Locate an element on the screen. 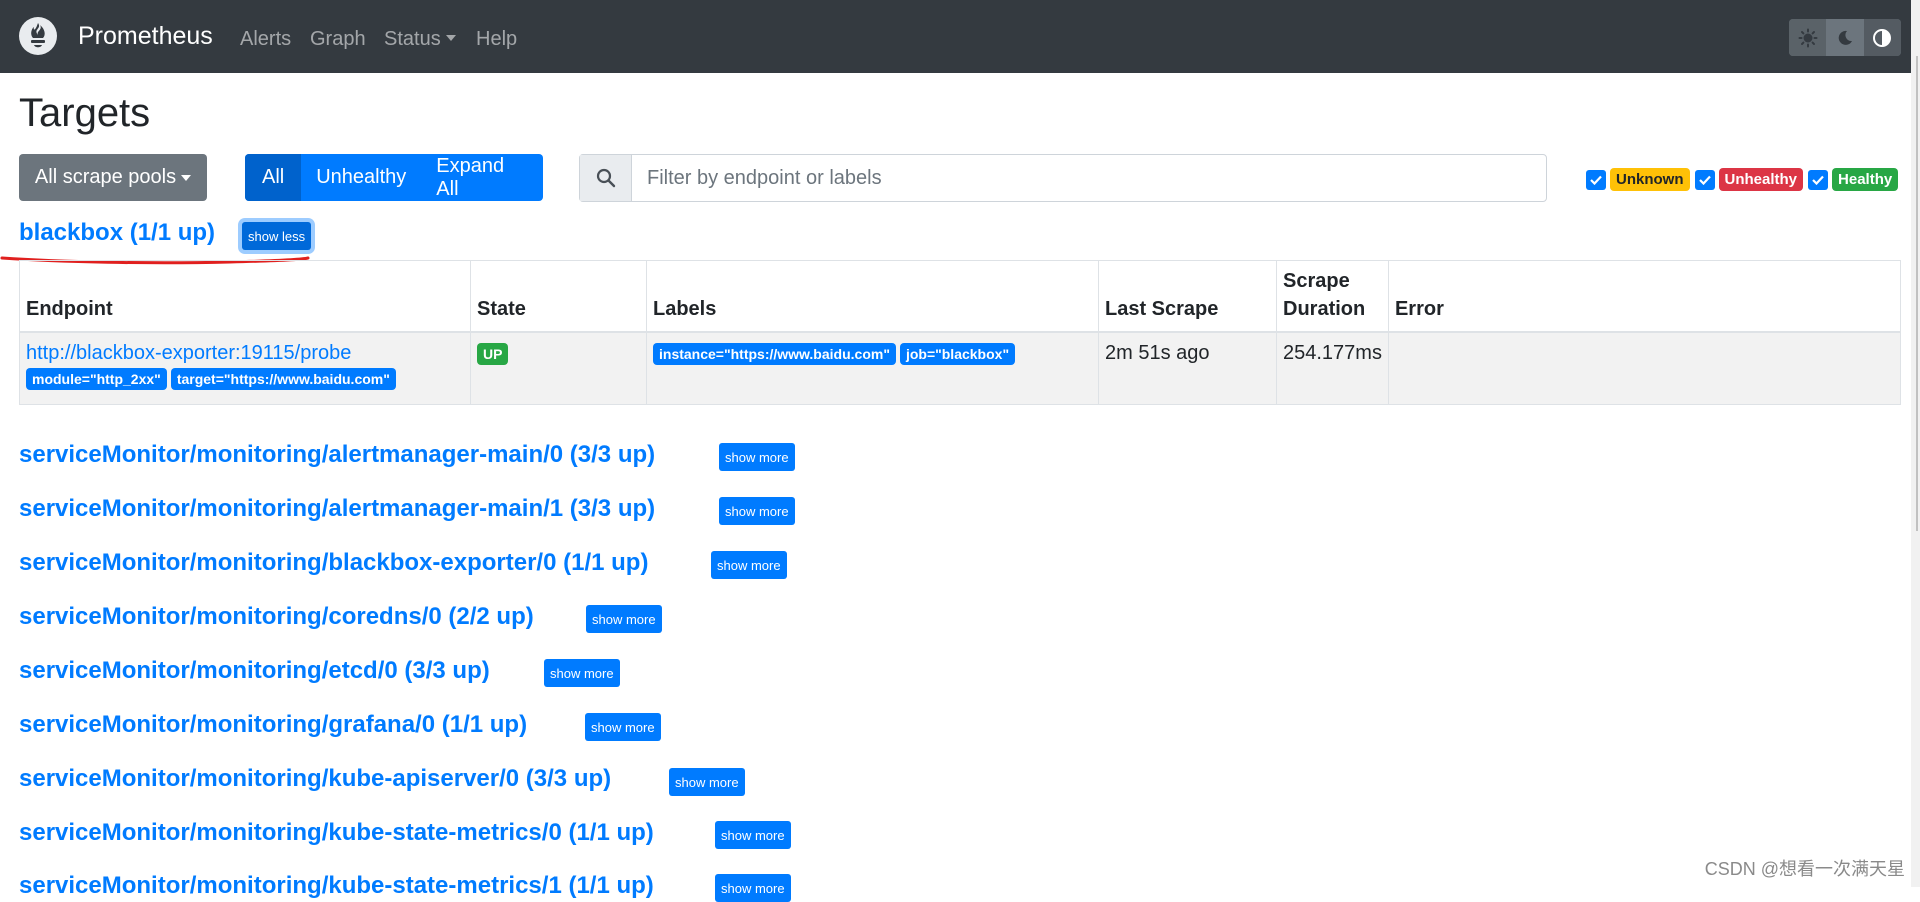  target-label-badge: job="blackbox" is located at coordinates (957, 354).